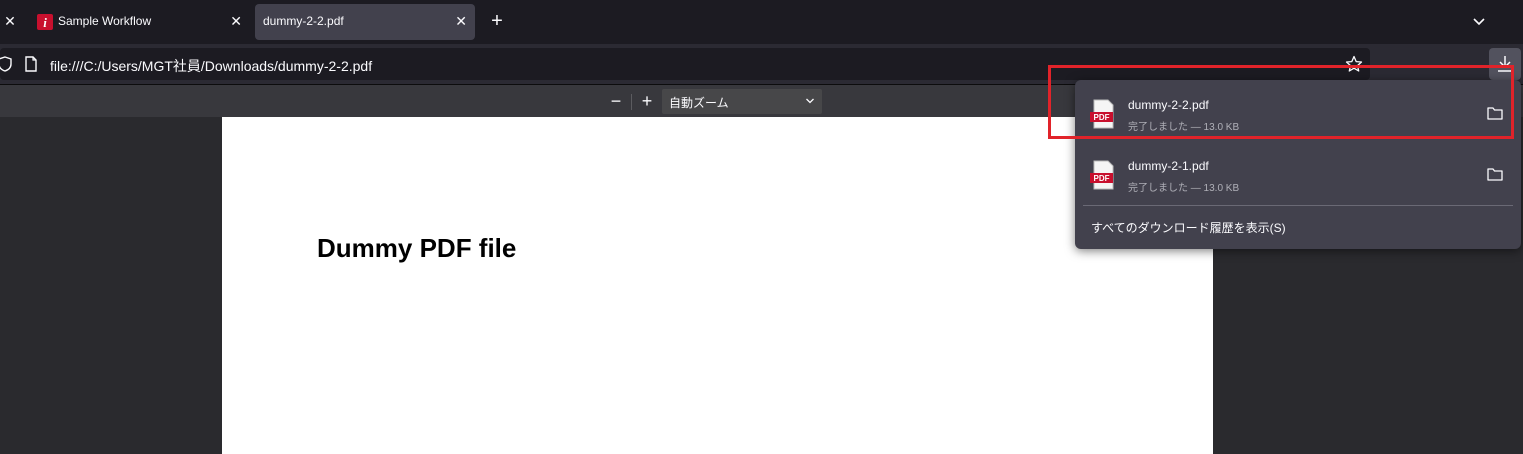 This screenshot has width=1523, height=454. Describe the element at coordinates (631, 102) in the screenshot. I see `toolbar-separator` at that location.